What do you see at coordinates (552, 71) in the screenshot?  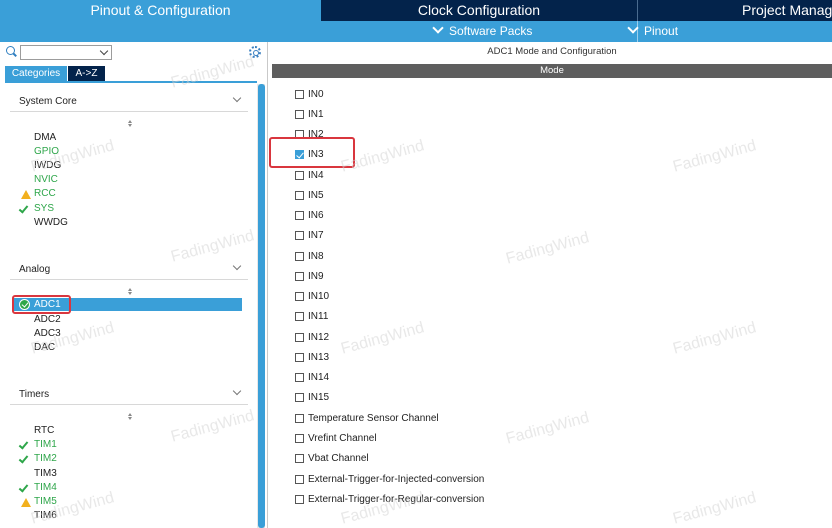 I see `mode-header: Mode` at bounding box center [552, 71].